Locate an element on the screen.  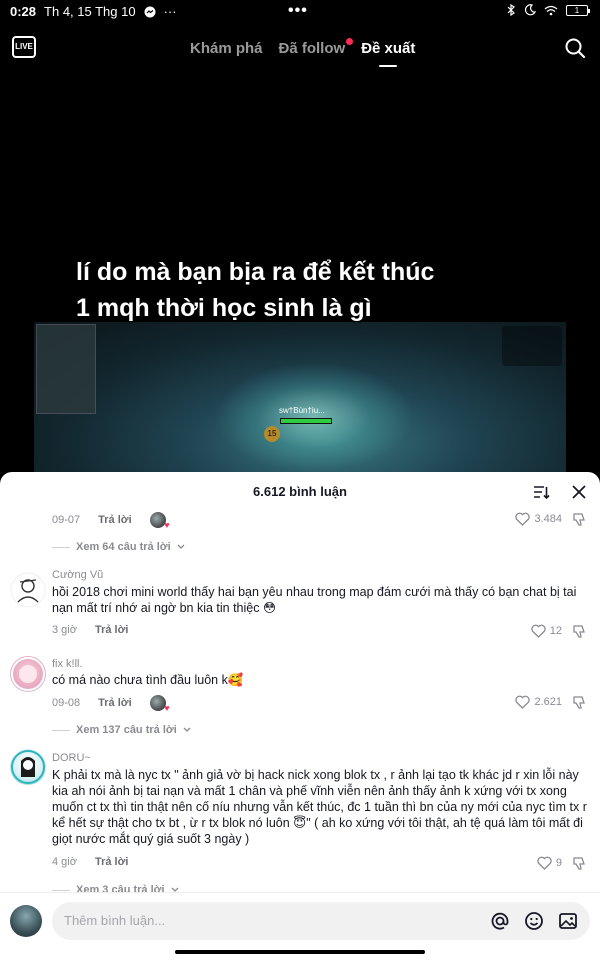
status-date: Th 4, 15 Thg 10 is located at coordinates (90, 11).